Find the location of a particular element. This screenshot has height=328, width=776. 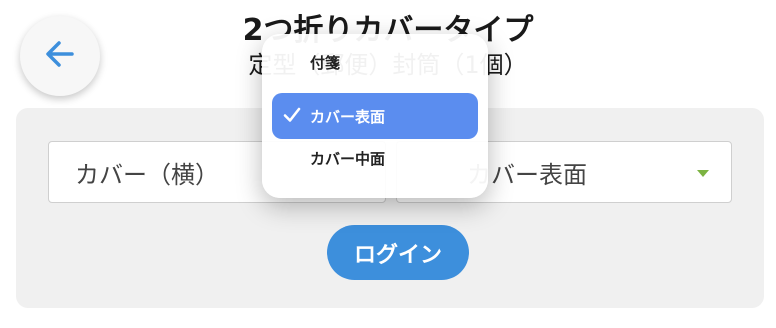

option-label: カバー表面 is located at coordinates (348, 116).